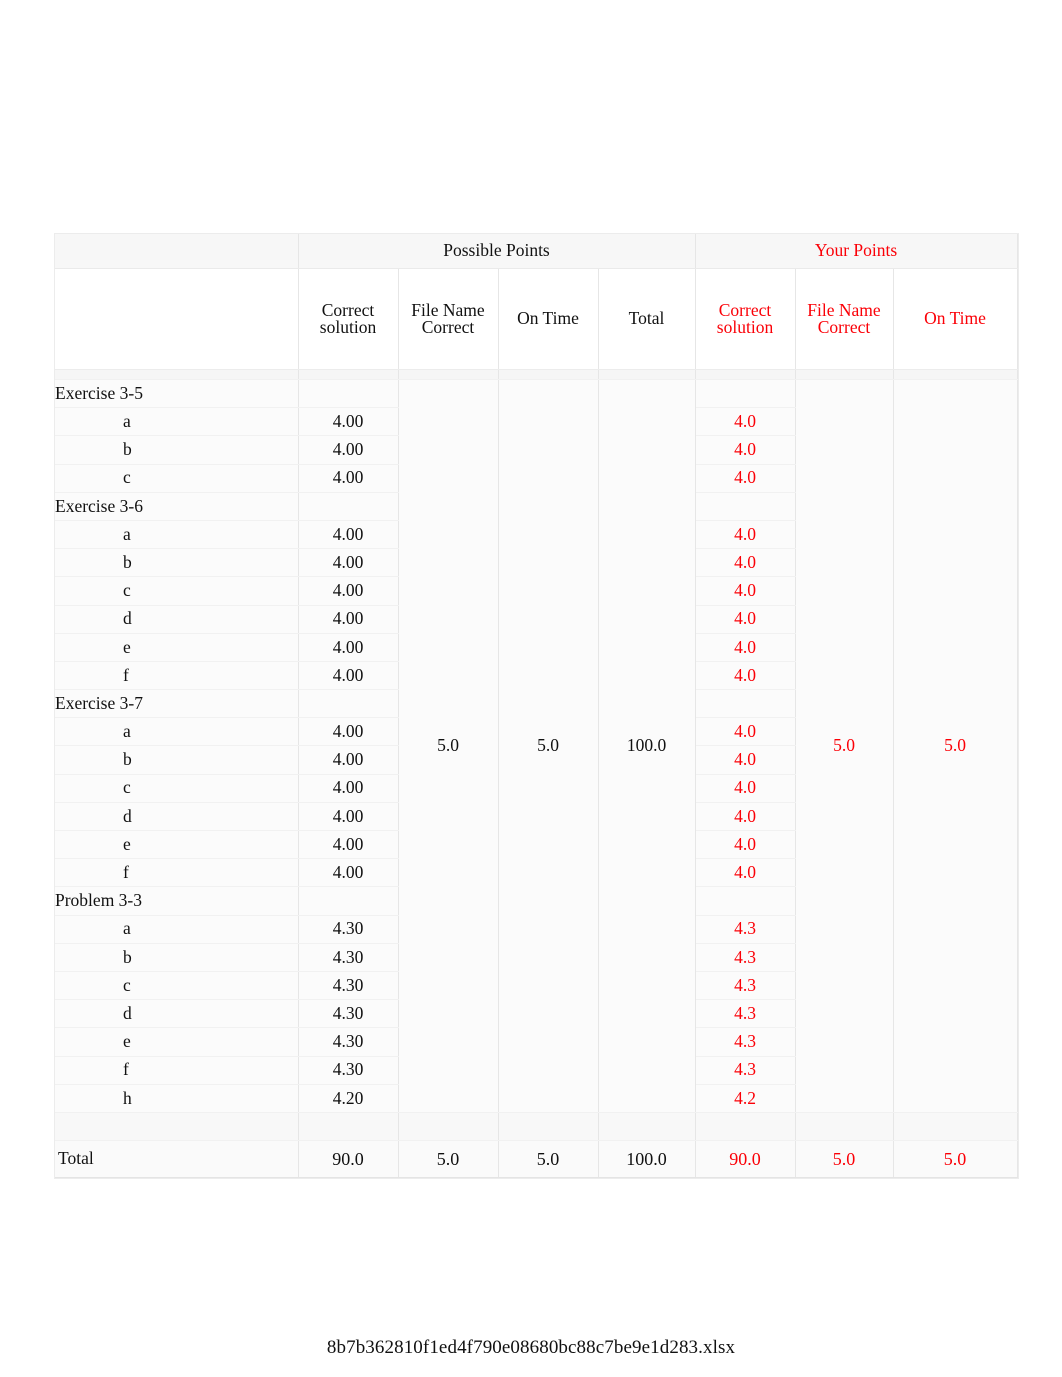 This screenshot has height=1377, width=1062. I want to click on header-spacer-row, so click(536, 374).